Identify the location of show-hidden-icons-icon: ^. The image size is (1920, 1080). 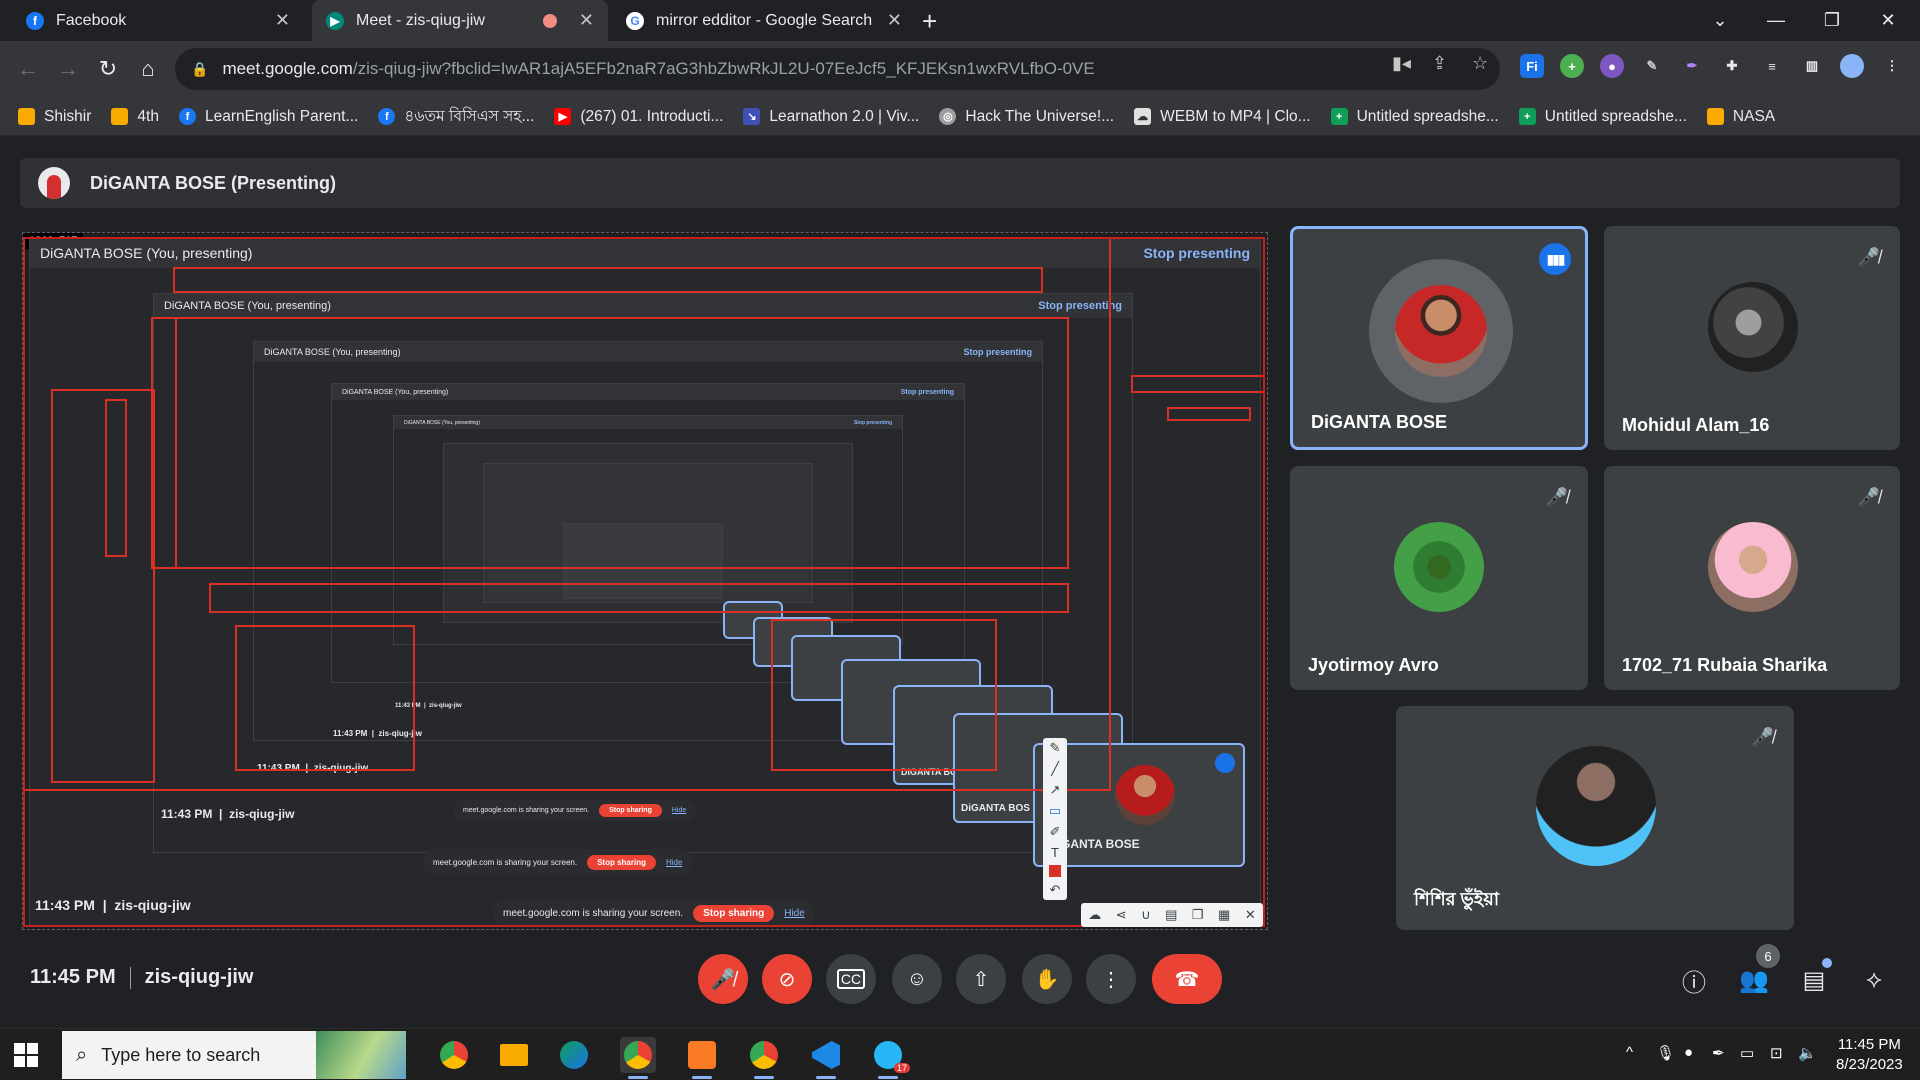
(1629, 1052).